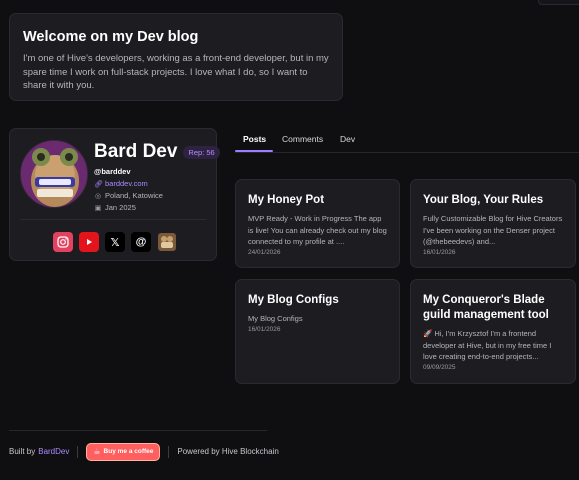  Describe the element at coordinates (112, 171) in the screenshot. I see `profile-handle: @barddev` at that location.